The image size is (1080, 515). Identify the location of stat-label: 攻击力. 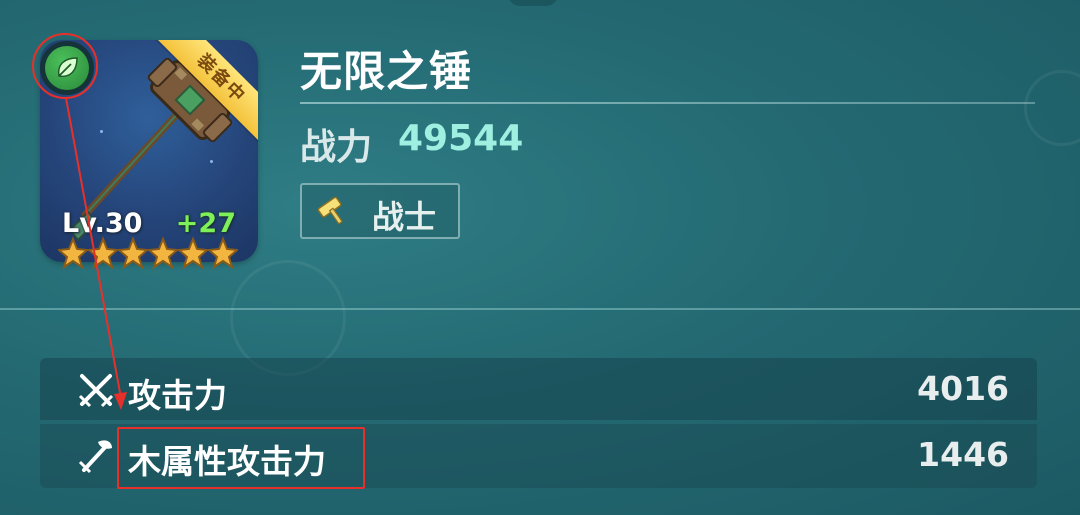
(177, 395).